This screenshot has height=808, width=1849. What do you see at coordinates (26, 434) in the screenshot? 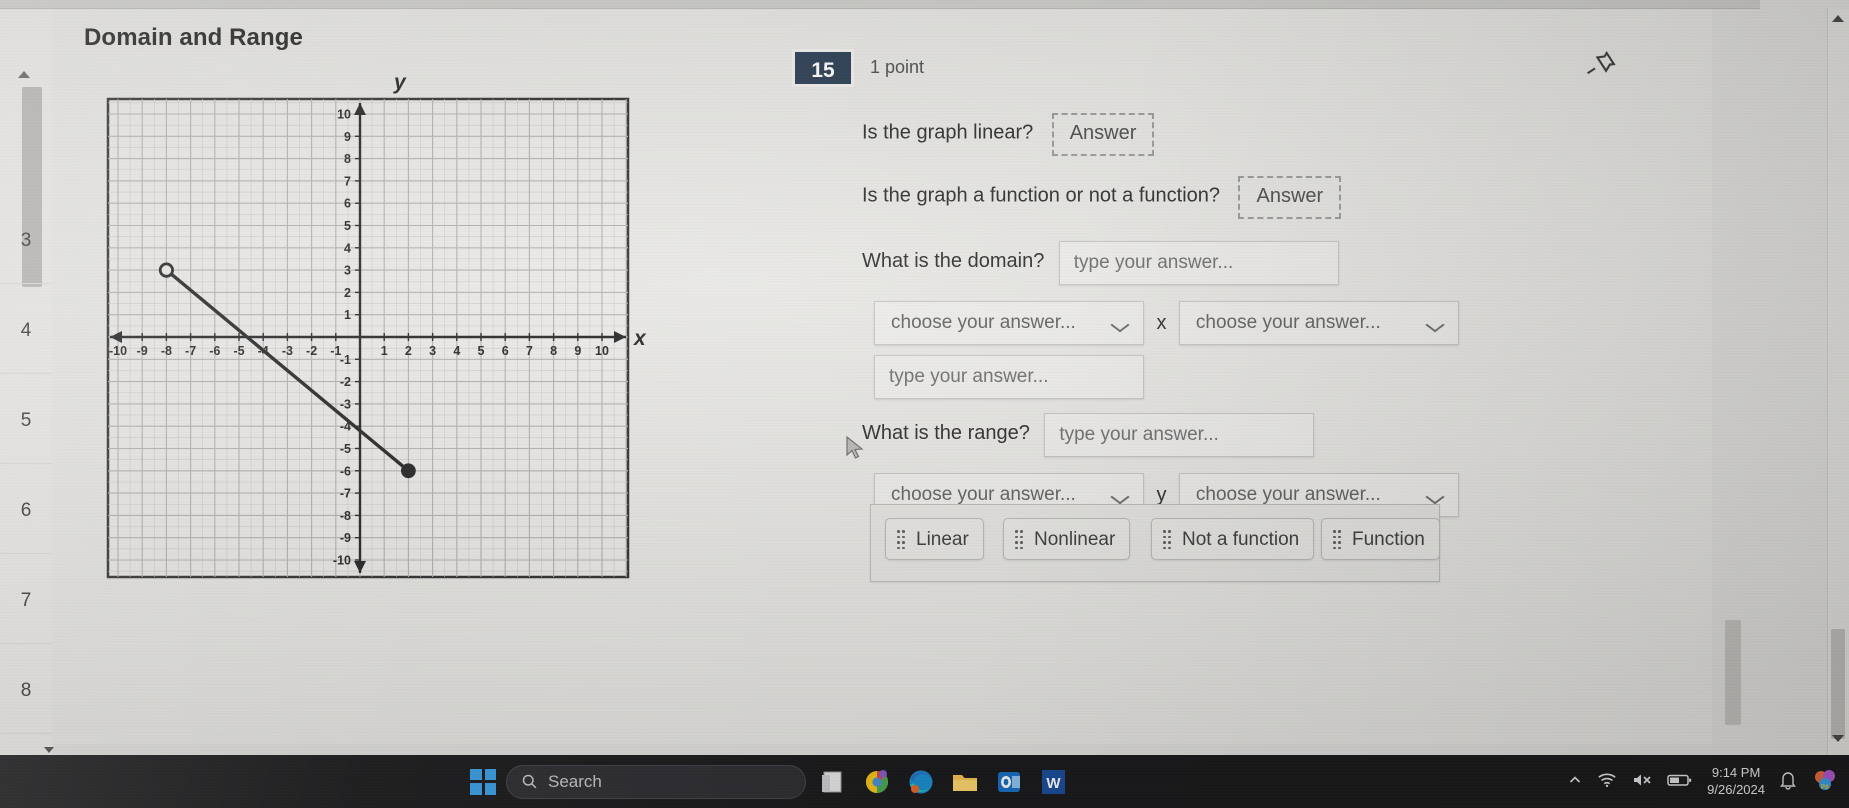
I see `rail-item-5: 5` at bounding box center [26, 434].